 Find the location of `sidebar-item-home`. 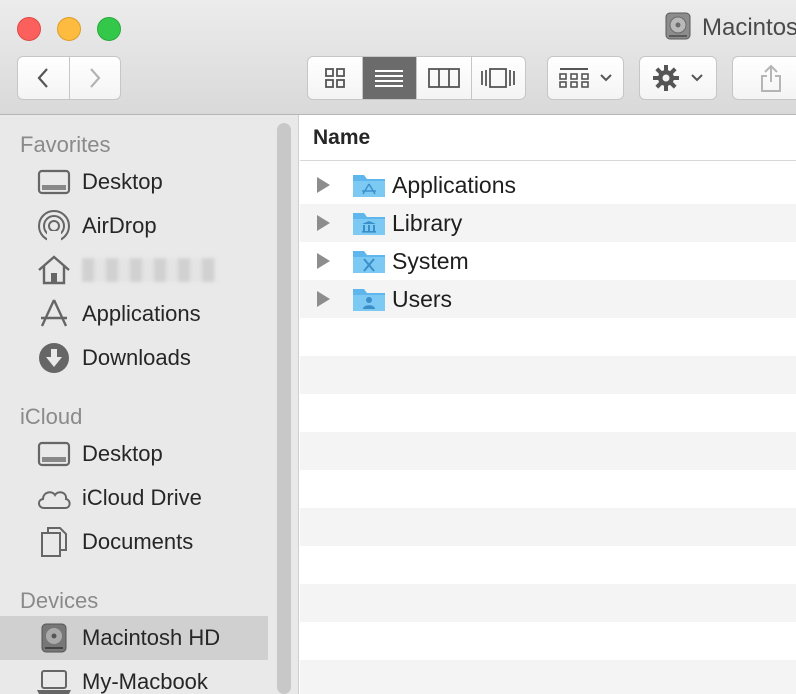

sidebar-item-home is located at coordinates (134, 270).